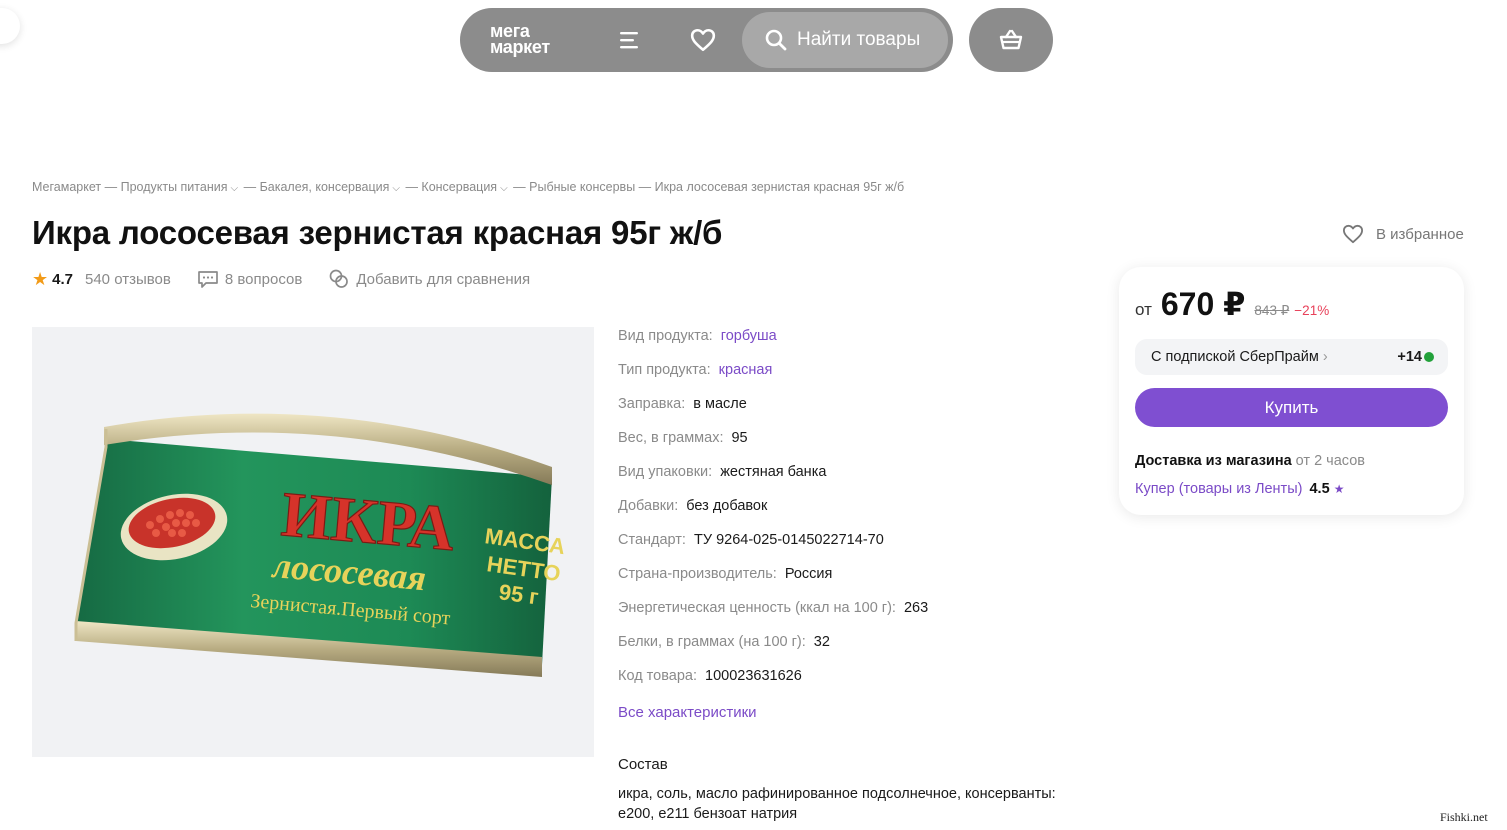  What do you see at coordinates (582, 187) in the screenshot?
I see `breadcrumb-item-fish: Рыбные консервы` at bounding box center [582, 187].